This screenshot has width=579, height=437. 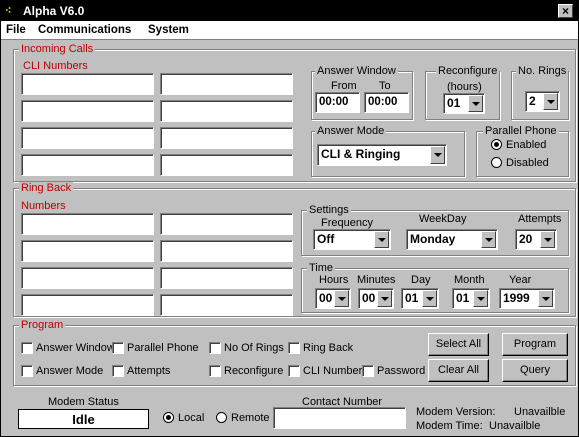 What do you see at coordinates (84, 30) in the screenshot?
I see `menu-communications: Communications` at bounding box center [84, 30].